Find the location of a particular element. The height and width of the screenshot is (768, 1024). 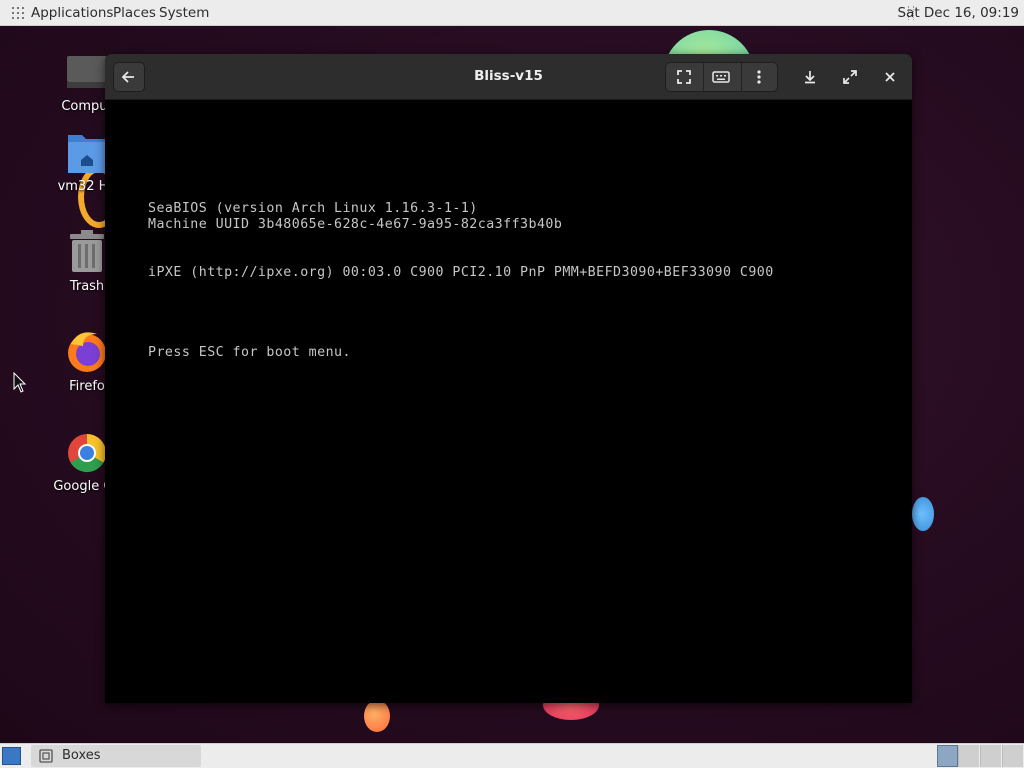

boxes-app-icon is located at coordinates (46, 756).